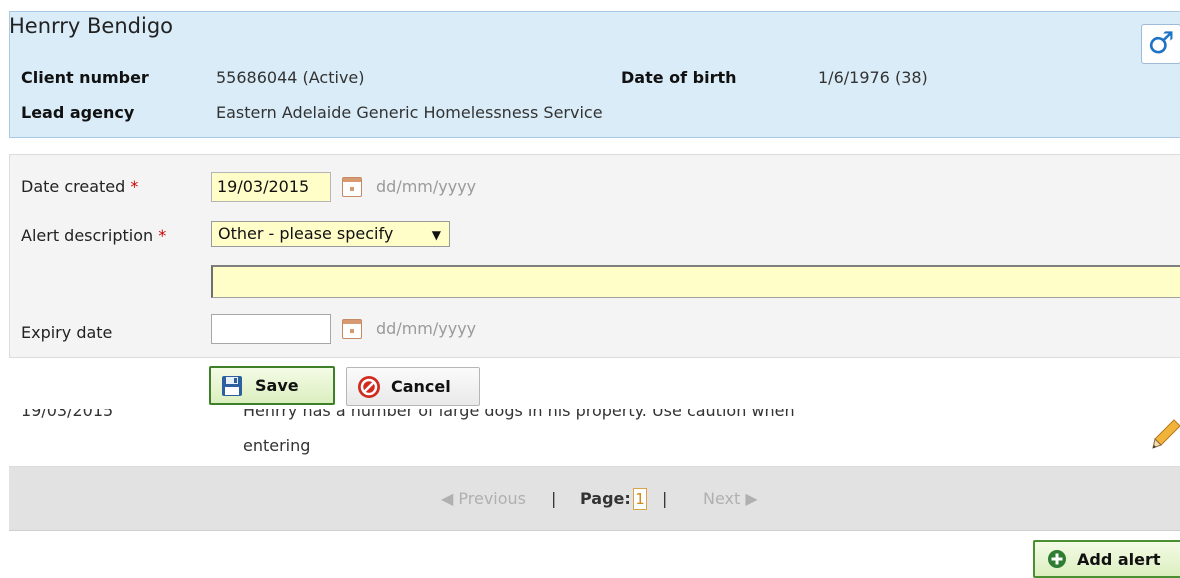 The width and height of the screenshot is (1180, 578). I want to click on previous-page-link: ◀ Previous, so click(483, 498).